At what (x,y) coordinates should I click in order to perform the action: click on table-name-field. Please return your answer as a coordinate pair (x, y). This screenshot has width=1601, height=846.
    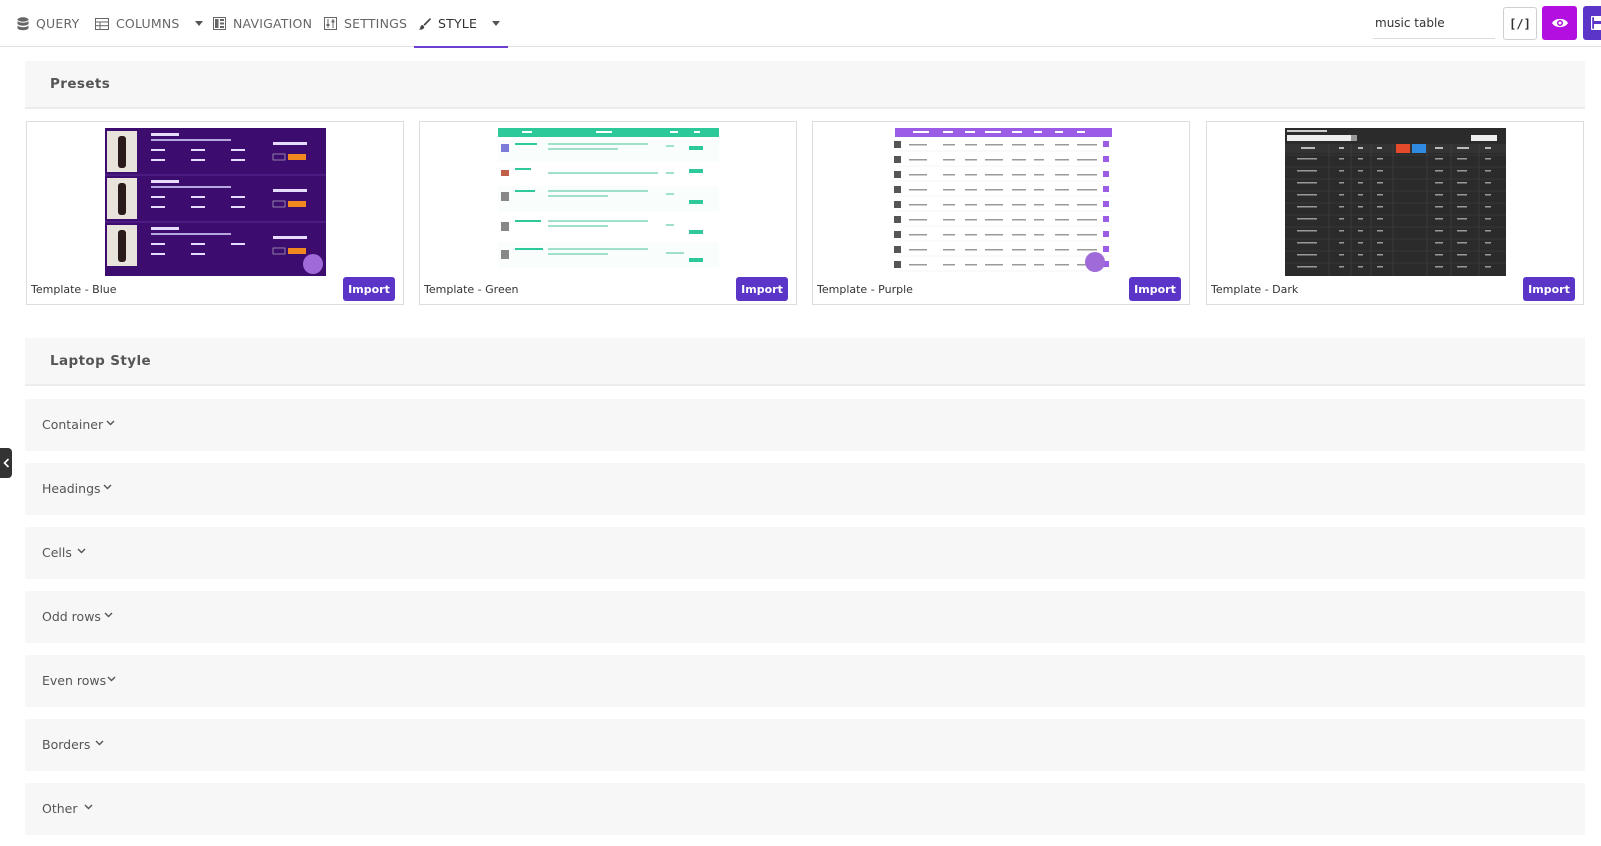
    Looking at the image, I should click on (1434, 24).